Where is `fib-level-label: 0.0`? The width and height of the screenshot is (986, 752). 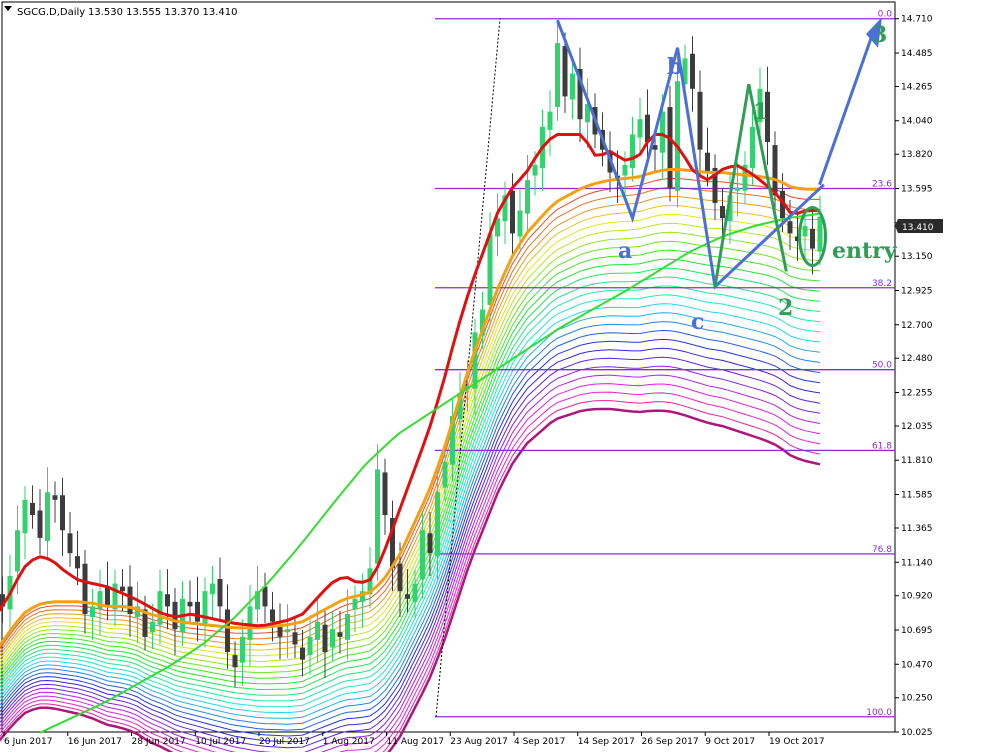
fib-level-label: 0.0 is located at coordinates (885, 15).